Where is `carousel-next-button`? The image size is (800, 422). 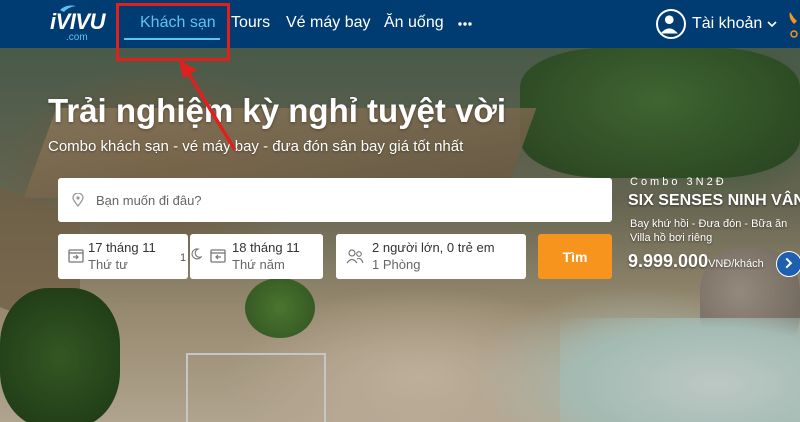
carousel-next-button is located at coordinates (788, 264).